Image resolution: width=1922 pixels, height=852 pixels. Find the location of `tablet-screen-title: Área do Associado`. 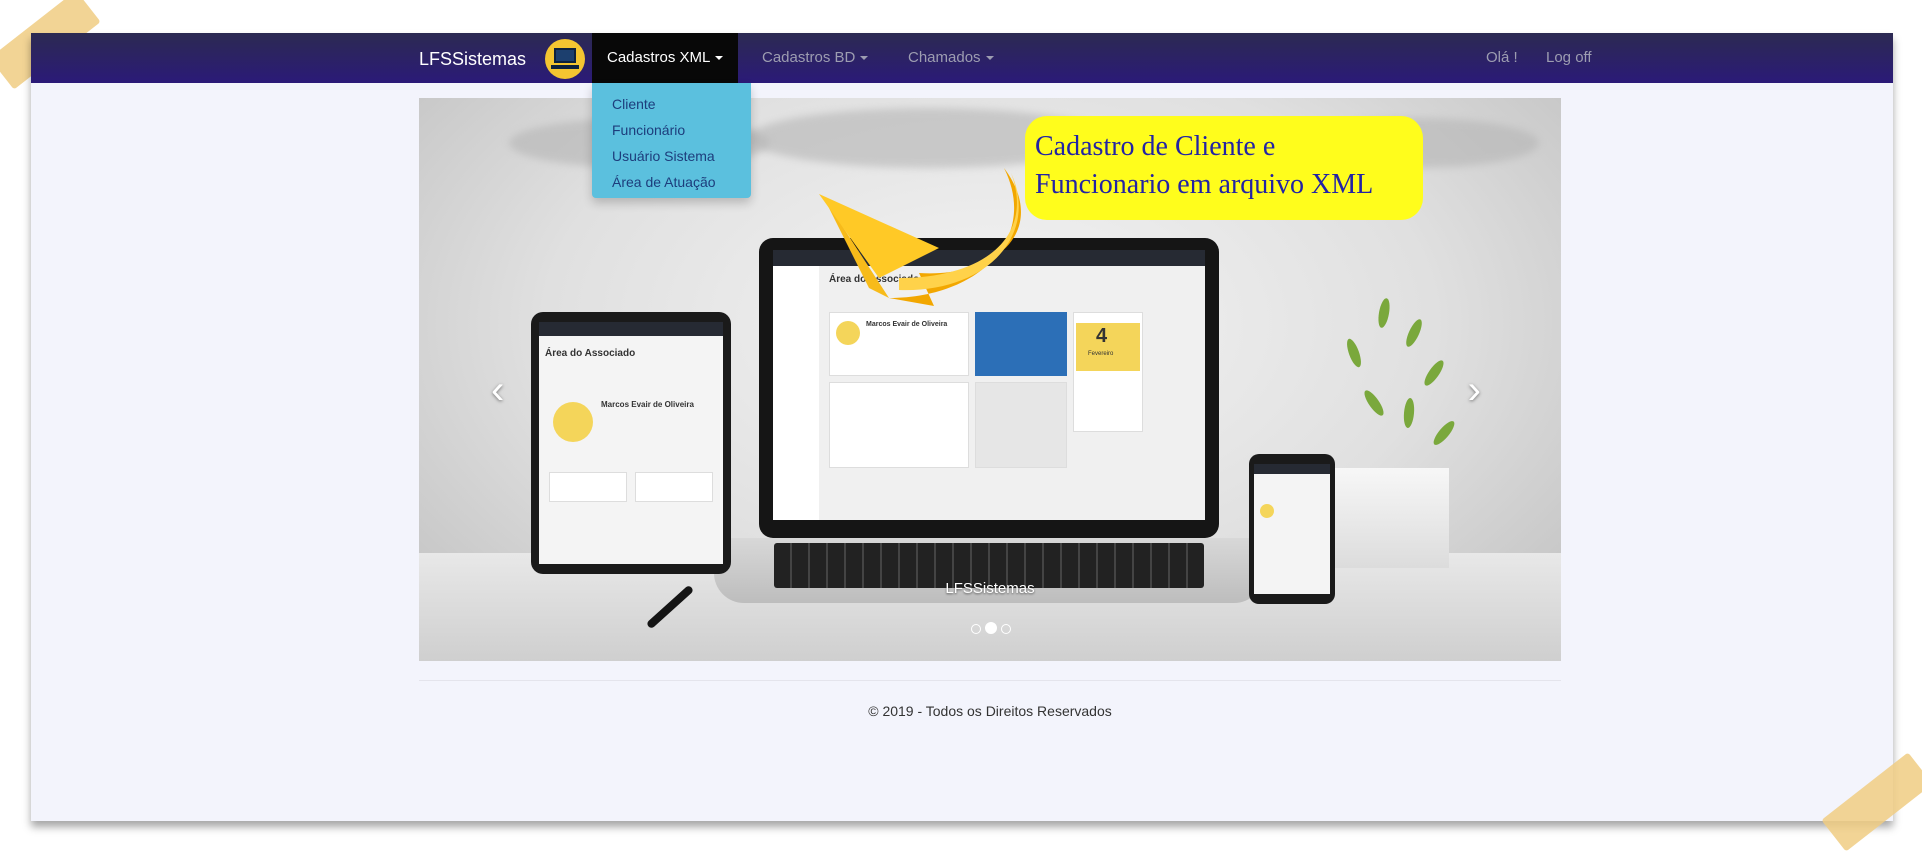

tablet-screen-title: Área do Associado is located at coordinates (590, 353).